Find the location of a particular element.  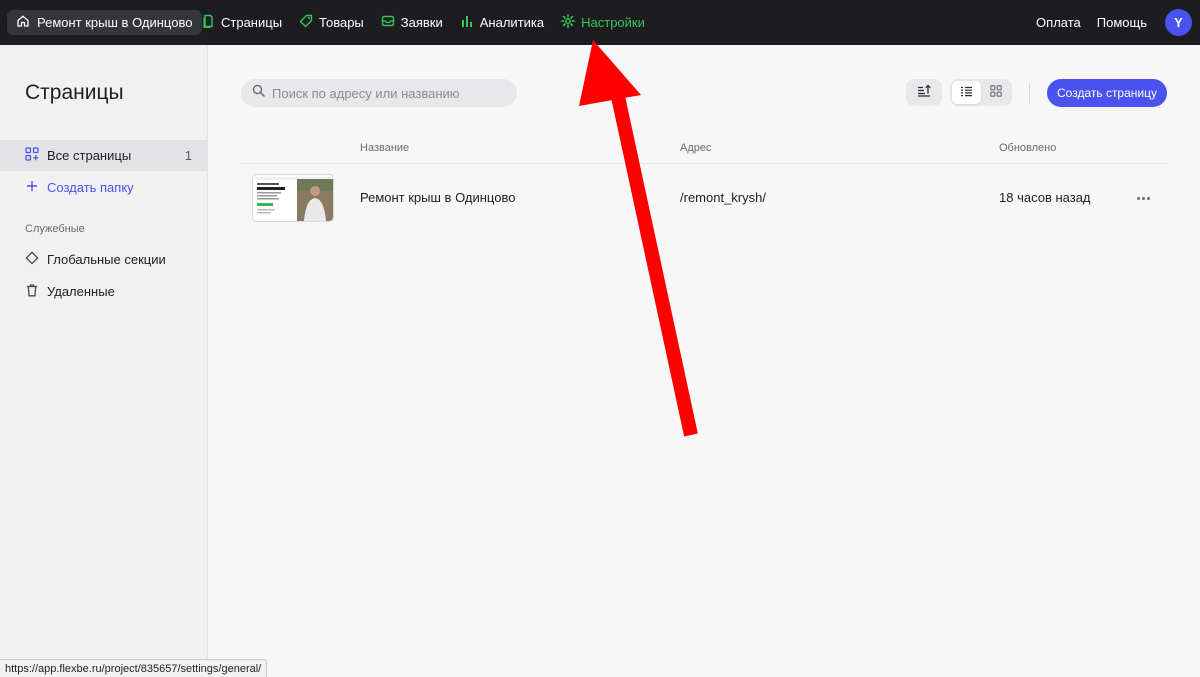

sidebar-title: Страницы is located at coordinates (74, 92).